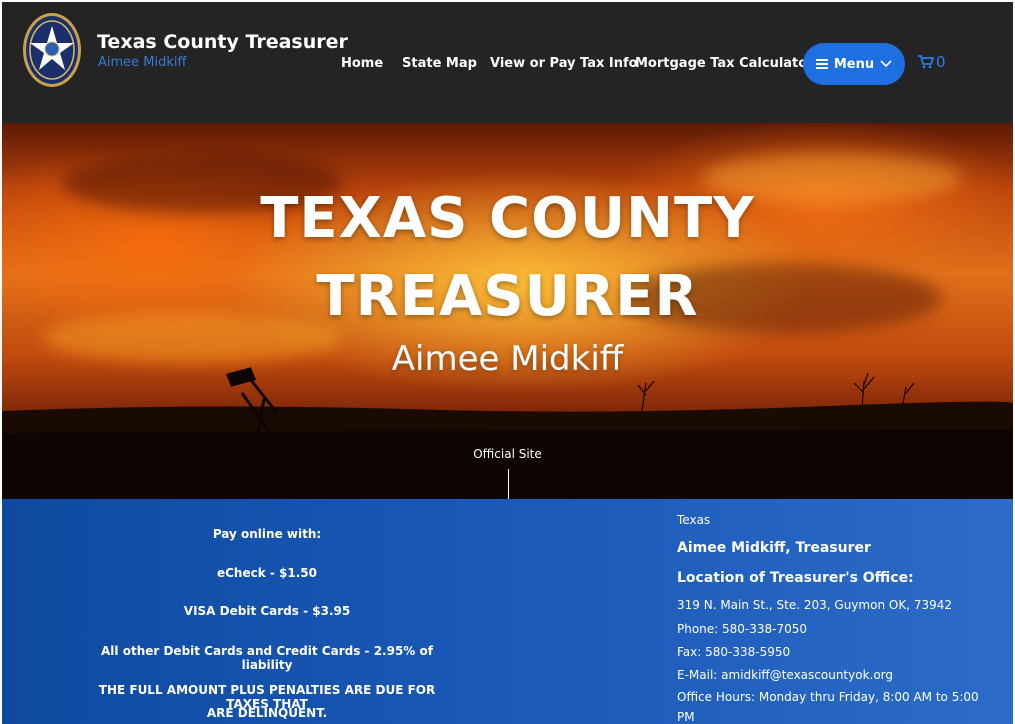 The height and width of the screenshot is (724, 1015). I want to click on state-seal-icon, so click(52, 50).